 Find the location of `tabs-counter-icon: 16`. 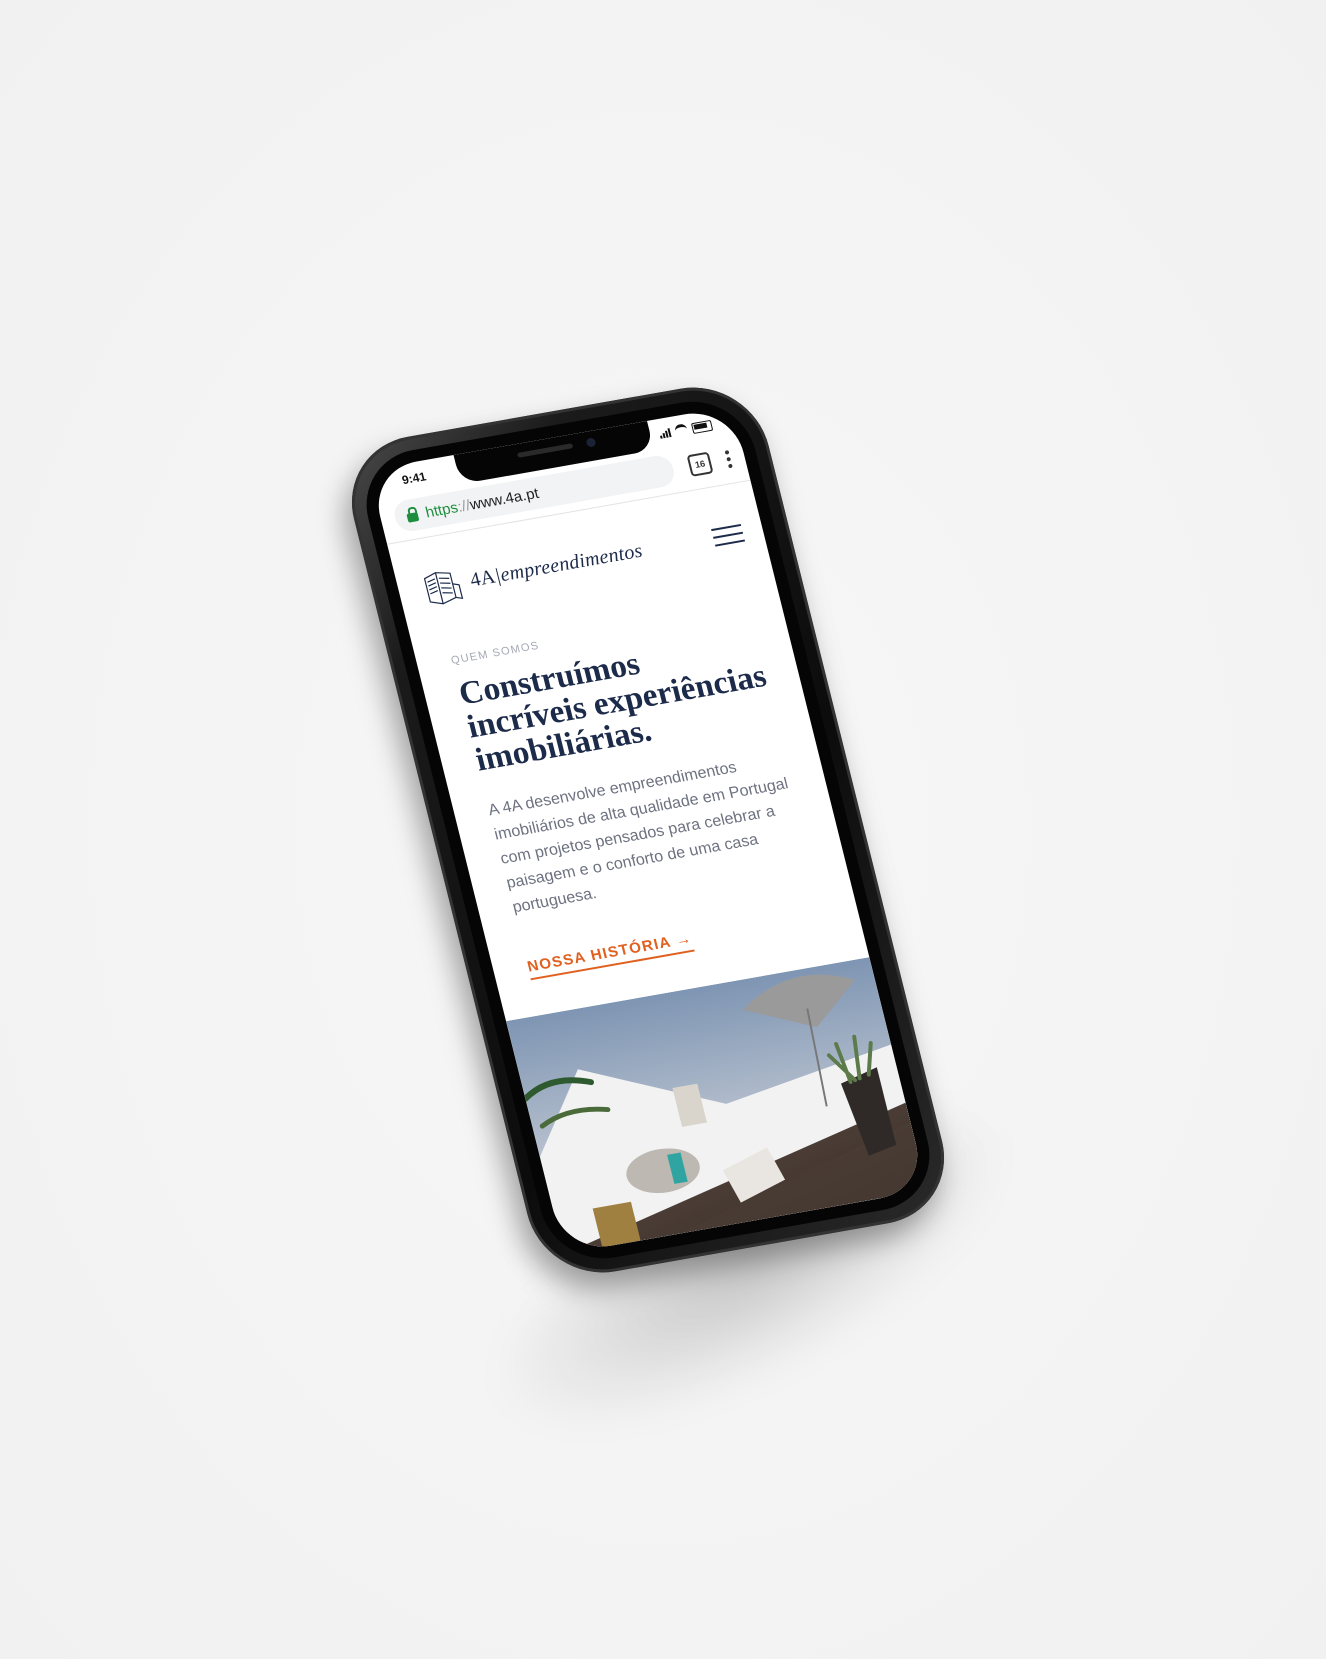

tabs-counter-icon: 16 is located at coordinates (700, 464).